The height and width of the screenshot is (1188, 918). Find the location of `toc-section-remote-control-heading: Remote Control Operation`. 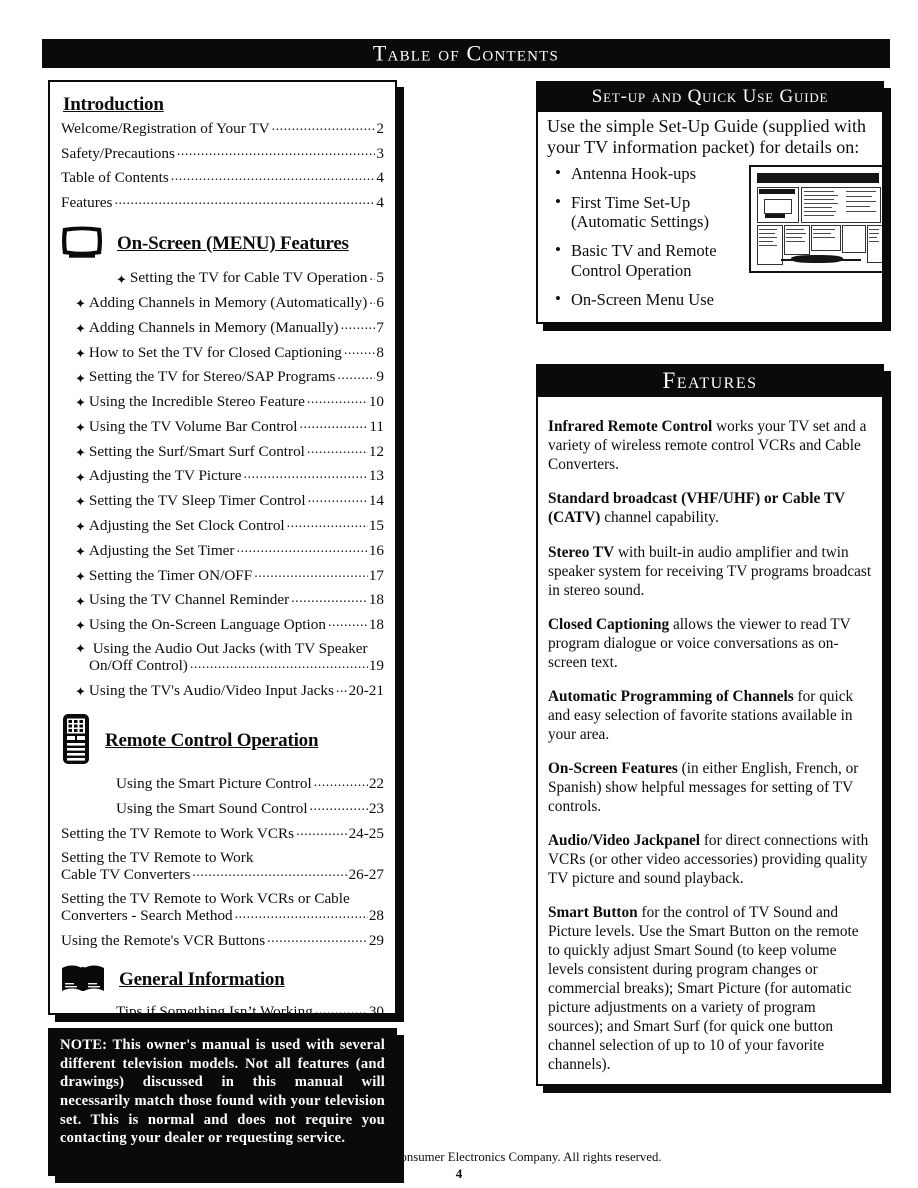

toc-section-remote-control-heading: Remote Control Operation is located at coordinates (212, 741).